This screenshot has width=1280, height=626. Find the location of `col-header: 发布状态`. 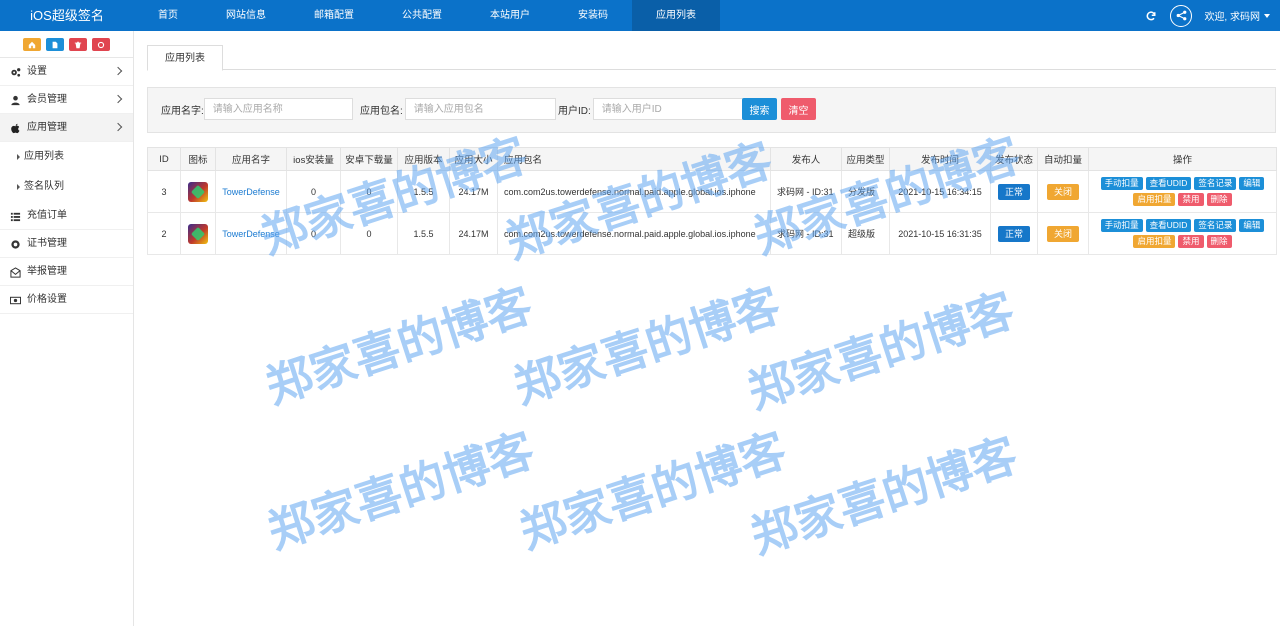

col-header: 发布状态 is located at coordinates (1014, 159).